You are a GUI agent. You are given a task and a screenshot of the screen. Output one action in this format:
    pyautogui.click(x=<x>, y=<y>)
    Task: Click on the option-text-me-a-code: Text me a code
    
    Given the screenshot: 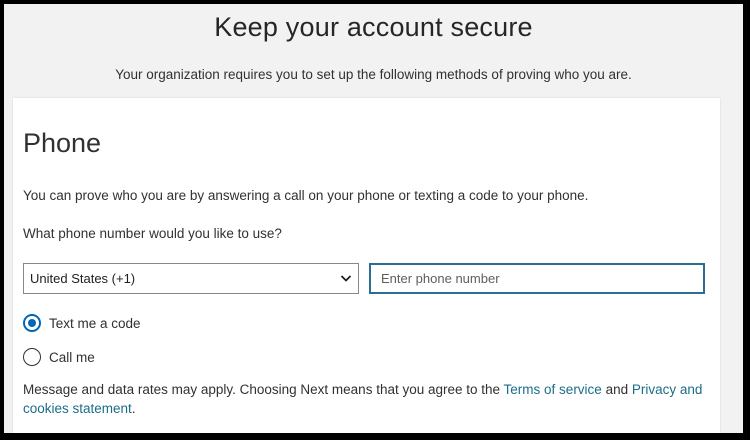 What is the action you would take?
    pyautogui.click(x=82, y=323)
    